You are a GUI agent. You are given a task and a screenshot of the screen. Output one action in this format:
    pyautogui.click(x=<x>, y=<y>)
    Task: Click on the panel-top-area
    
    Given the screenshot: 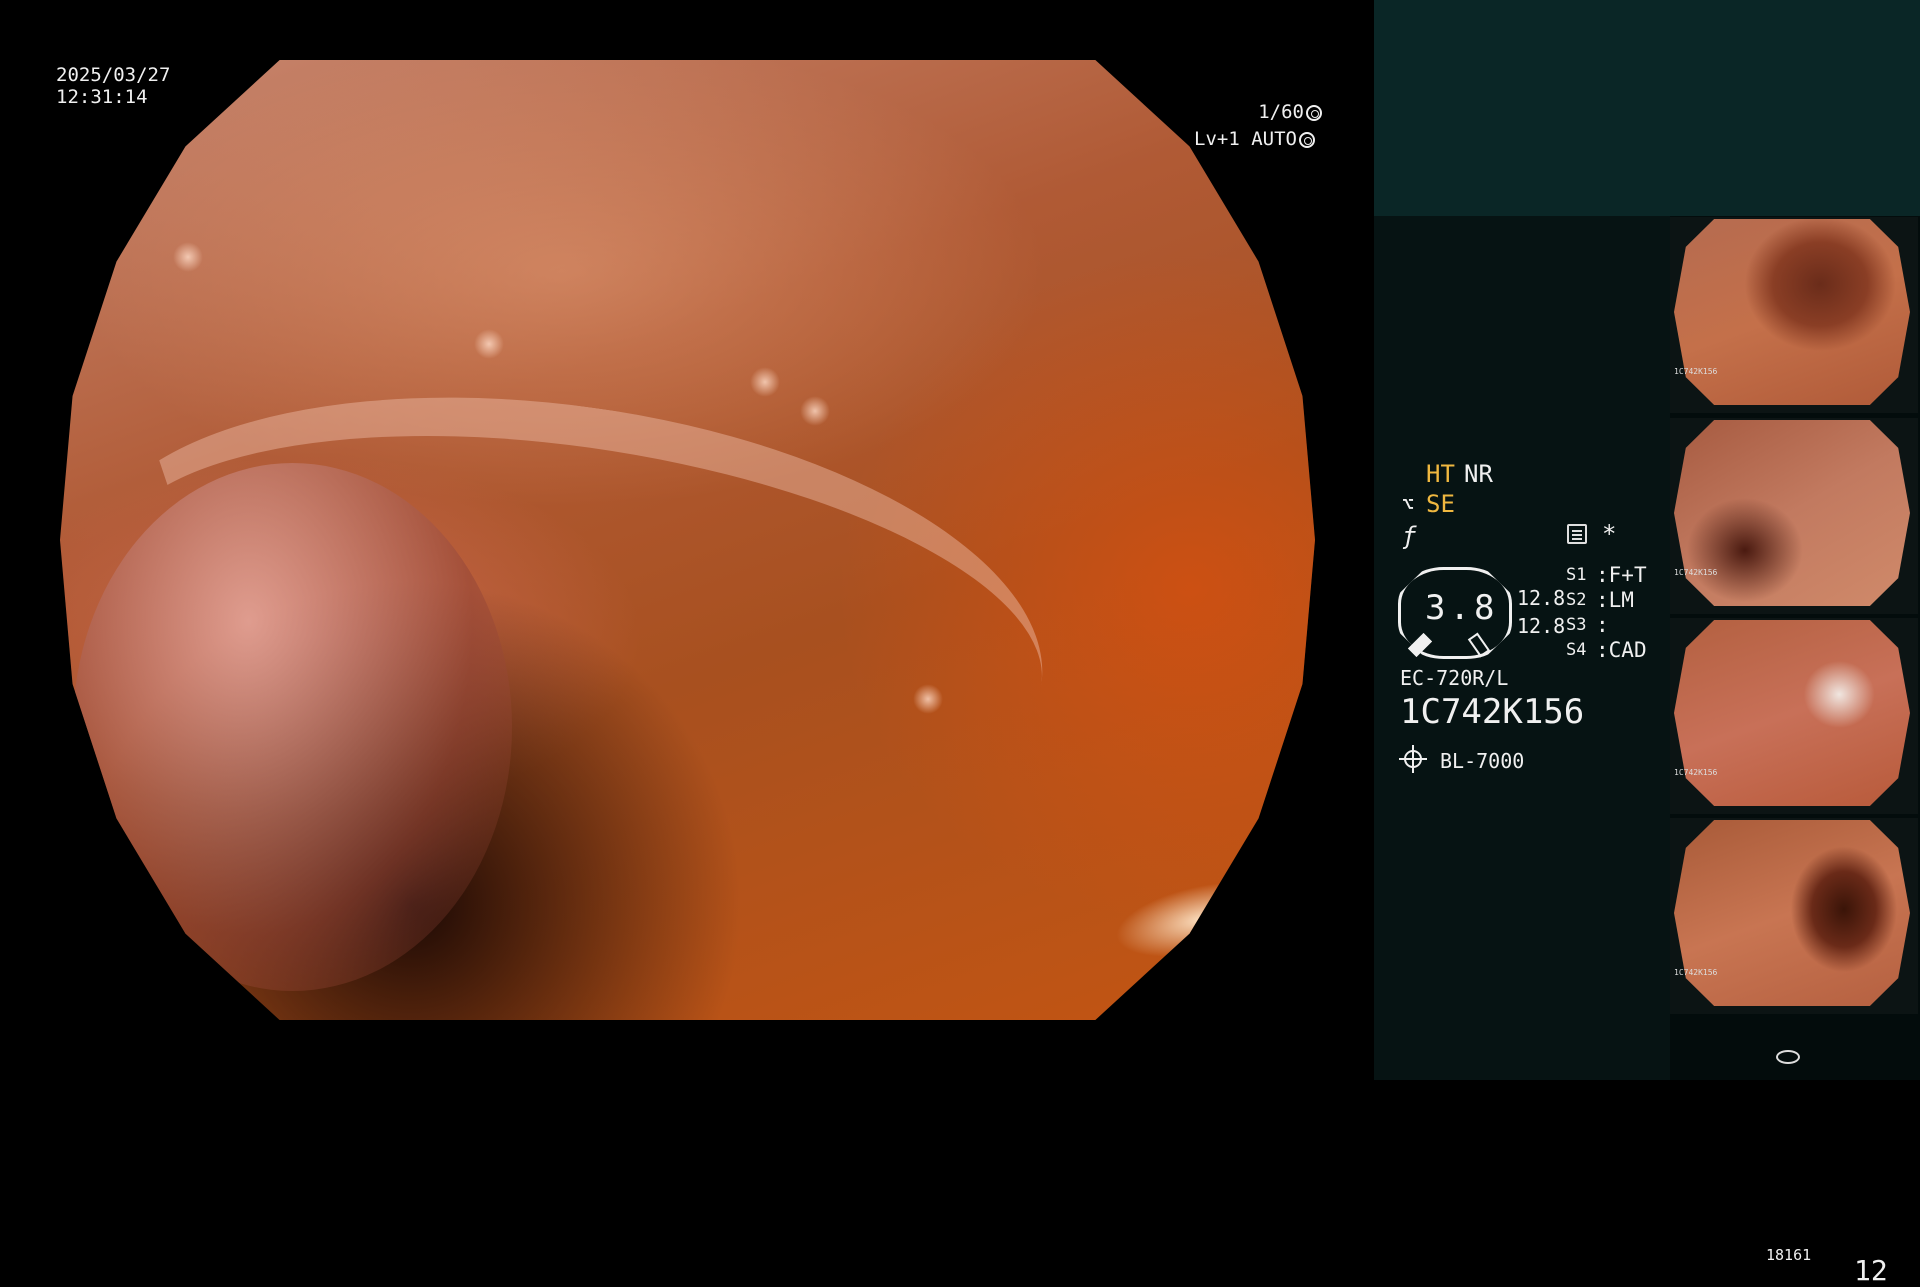 What is the action you would take?
    pyautogui.click(x=1647, y=108)
    